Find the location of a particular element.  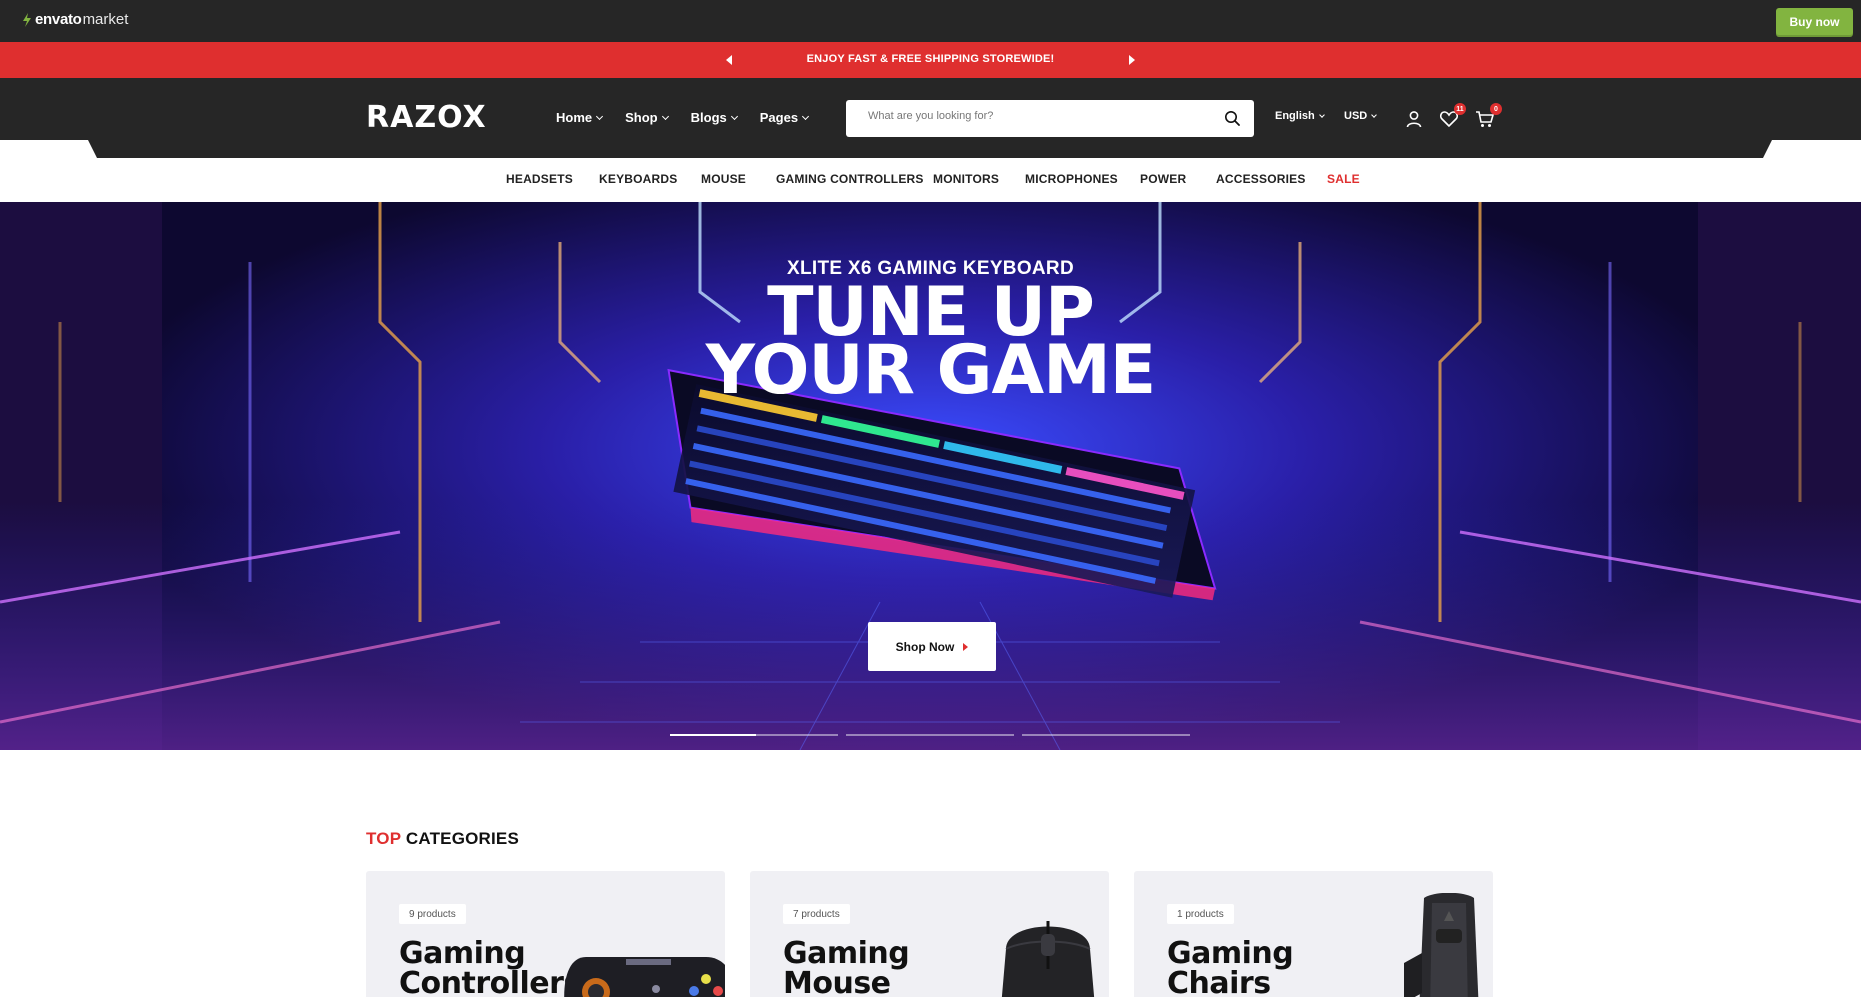

category-name-line-2: Chairs is located at coordinates (1219, 981).